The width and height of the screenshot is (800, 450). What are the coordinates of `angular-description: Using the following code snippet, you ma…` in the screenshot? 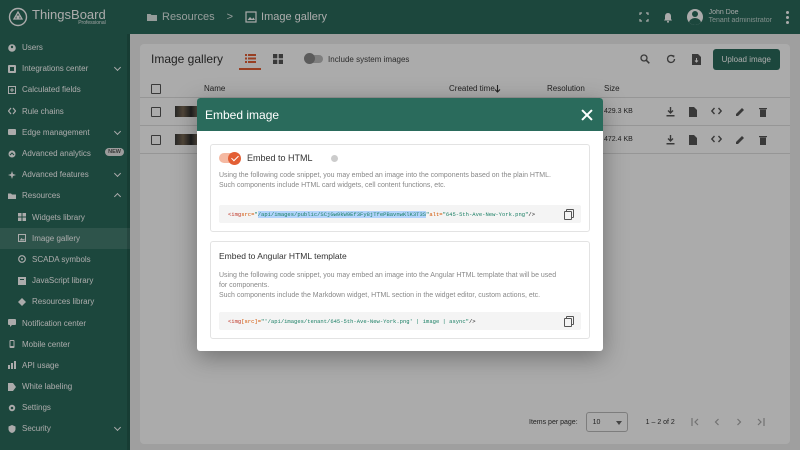 It's located at (400, 280).